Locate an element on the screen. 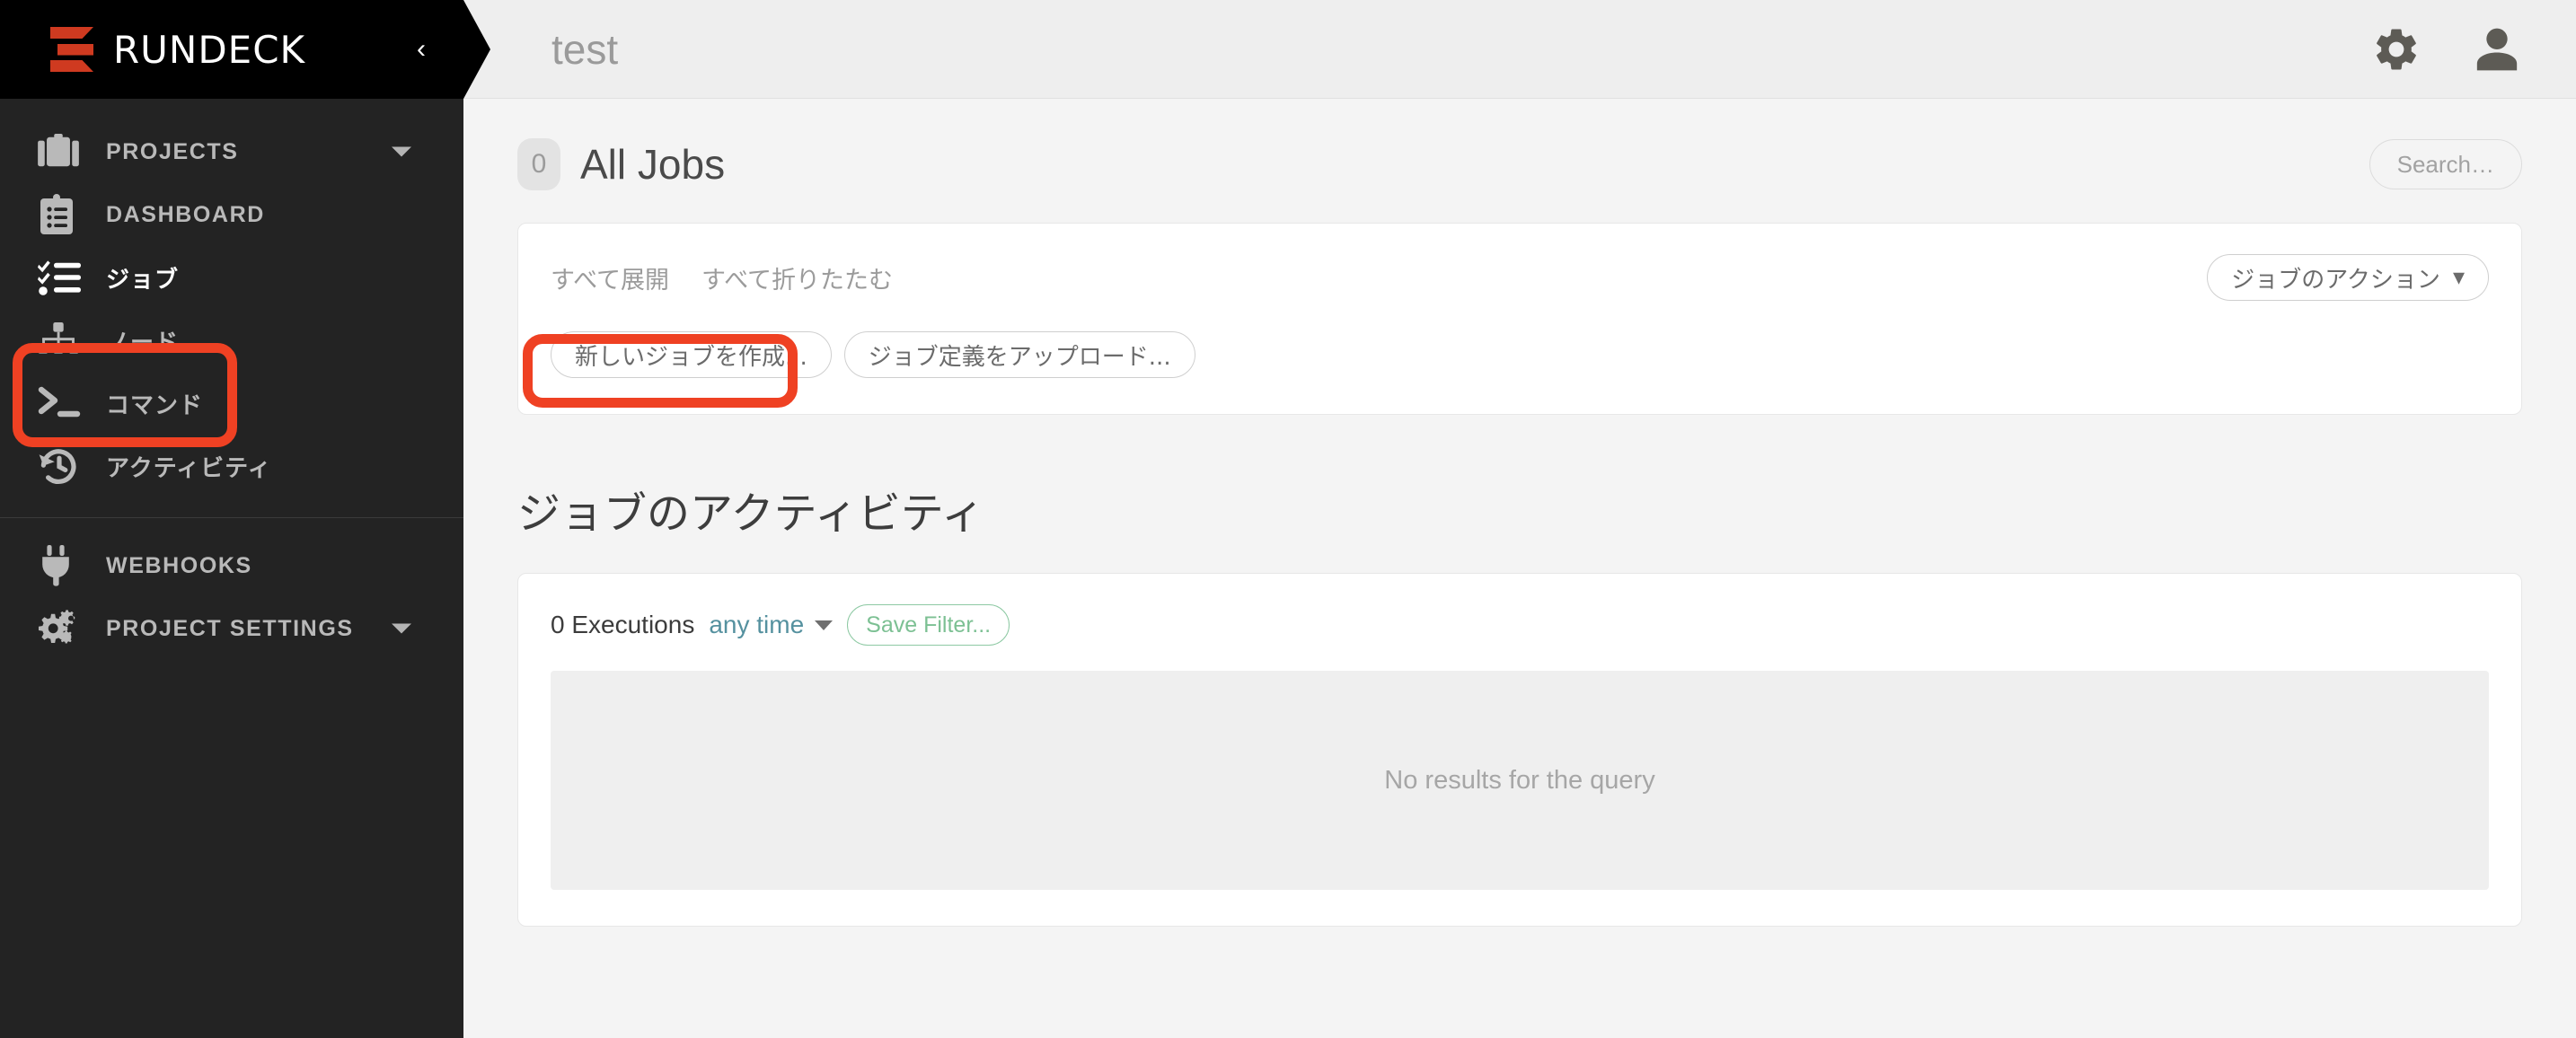 This screenshot has height=1038, width=2576. jobs-count-badge: 0 is located at coordinates (538, 164).